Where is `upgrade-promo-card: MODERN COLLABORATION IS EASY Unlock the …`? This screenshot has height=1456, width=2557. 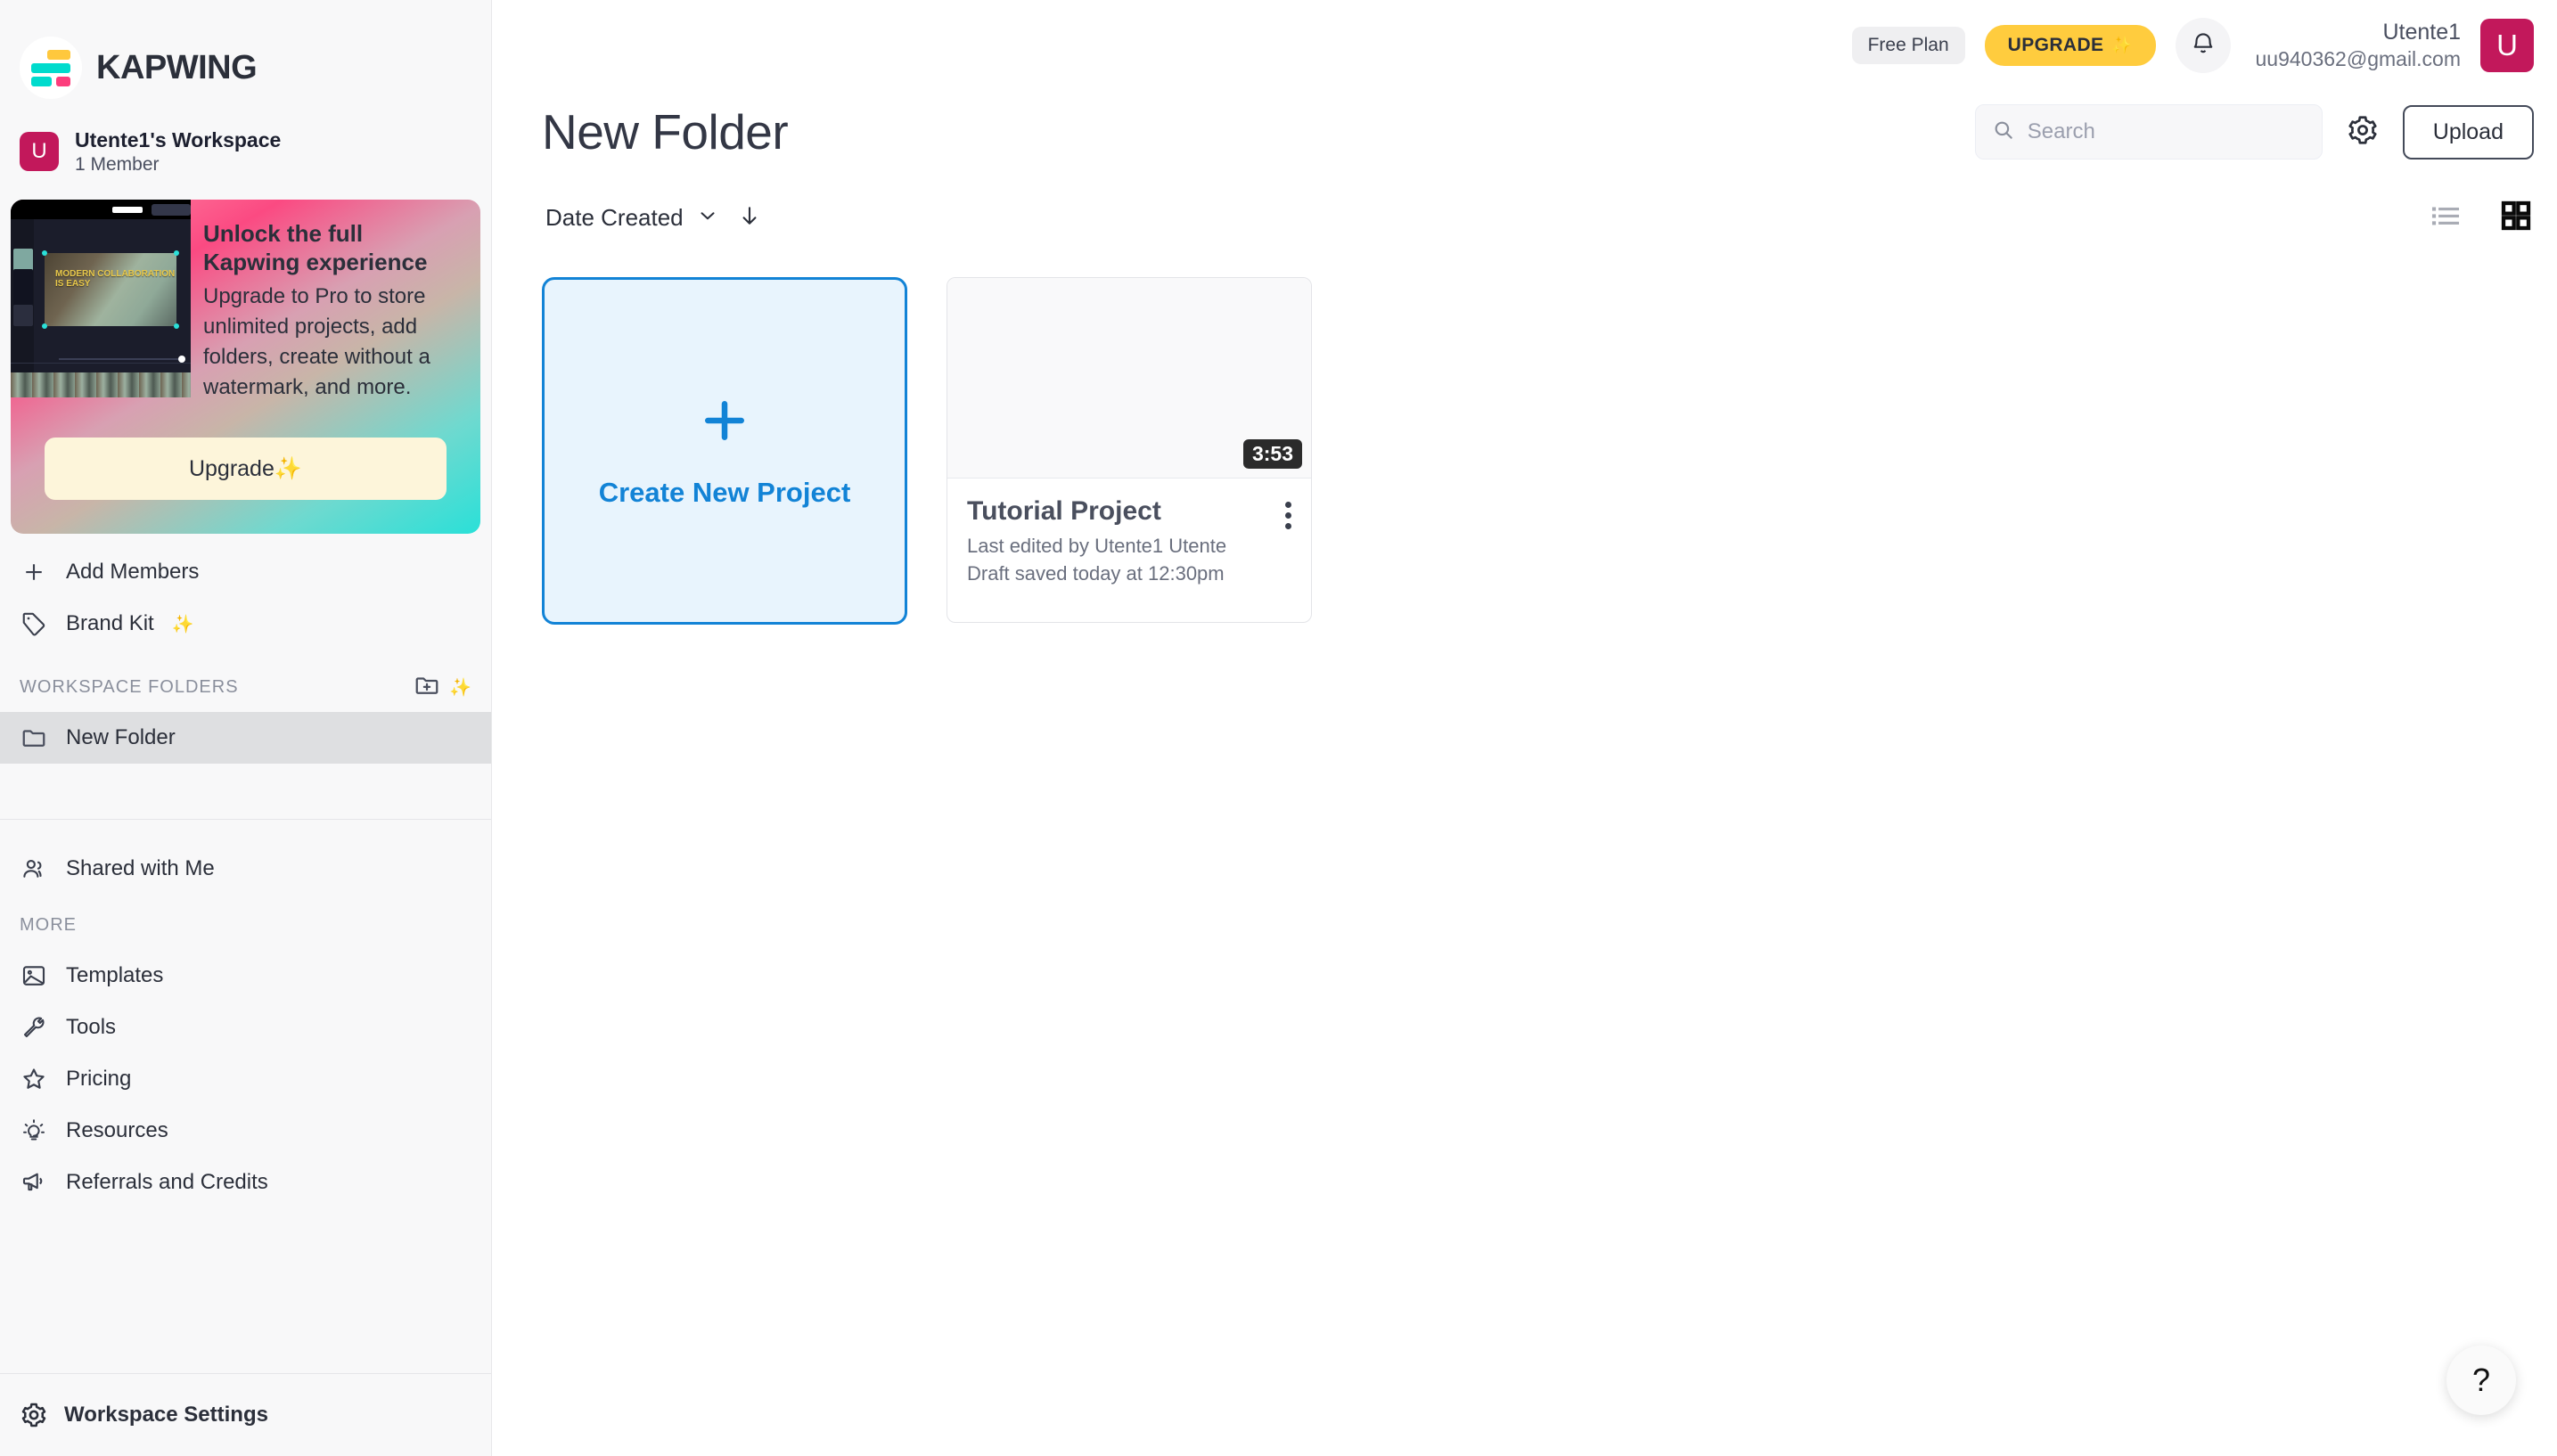
upgrade-promo-card: MODERN COLLABORATION IS EASY Unlock the … is located at coordinates (246, 367).